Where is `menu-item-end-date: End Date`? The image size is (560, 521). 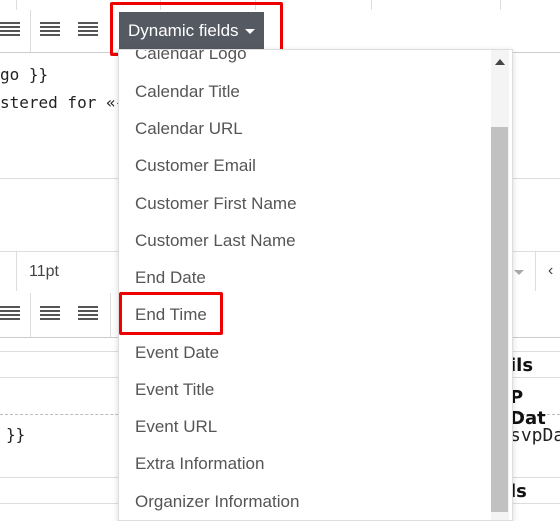 menu-item-end-date: End Date is located at coordinates (170, 278).